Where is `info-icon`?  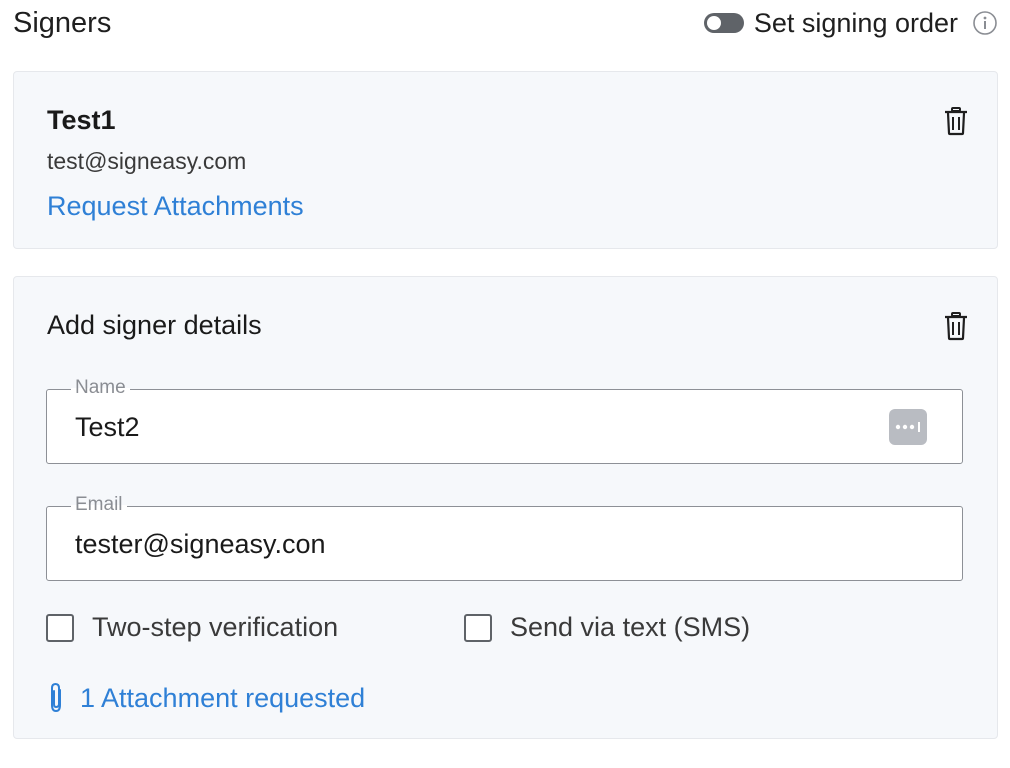 info-icon is located at coordinates (985, 23).